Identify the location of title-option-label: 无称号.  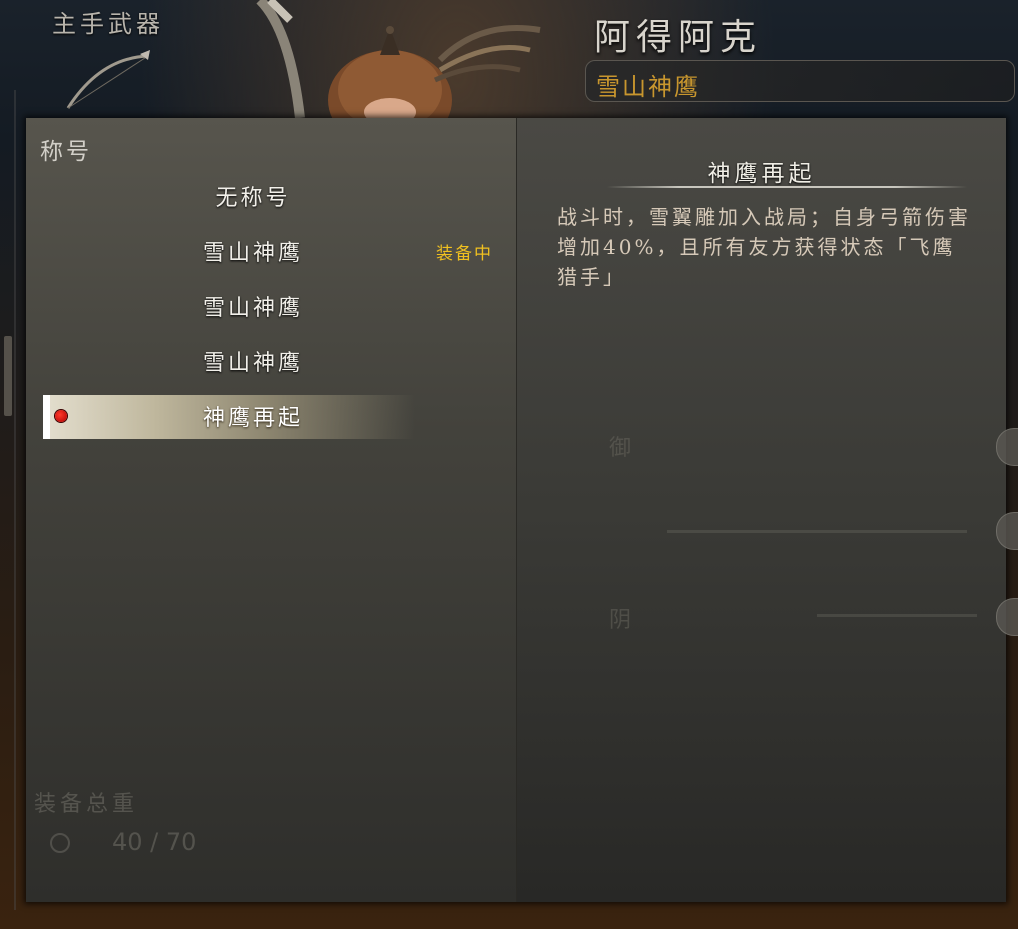
(253, 198).